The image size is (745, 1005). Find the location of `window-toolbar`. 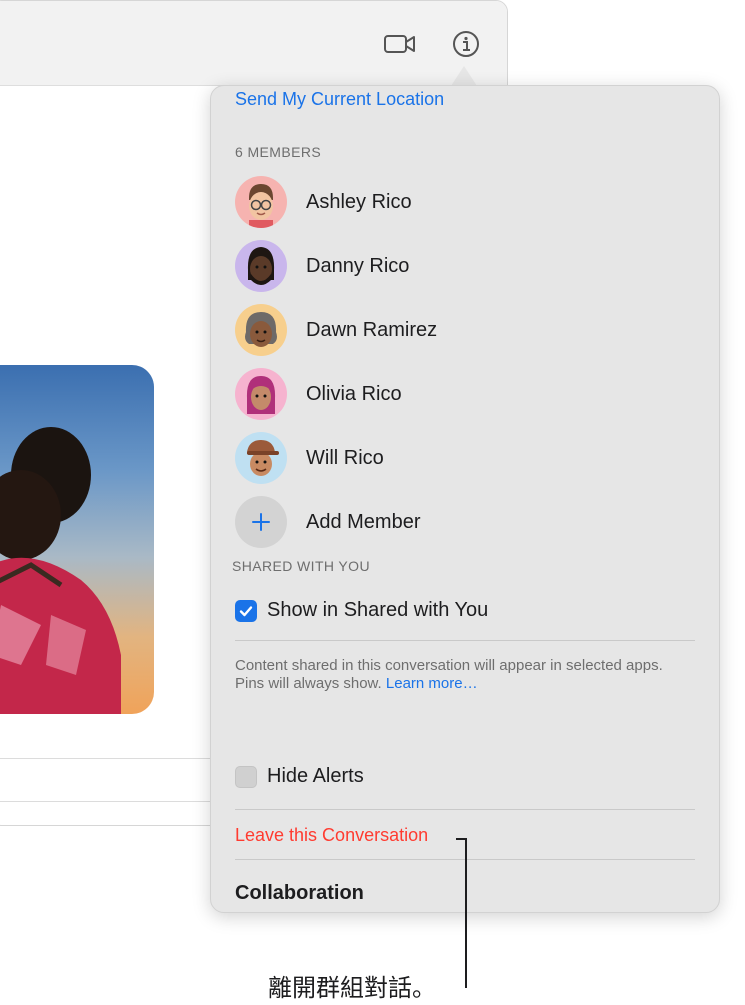

window-toolbar is located at coordinates (253, 43).